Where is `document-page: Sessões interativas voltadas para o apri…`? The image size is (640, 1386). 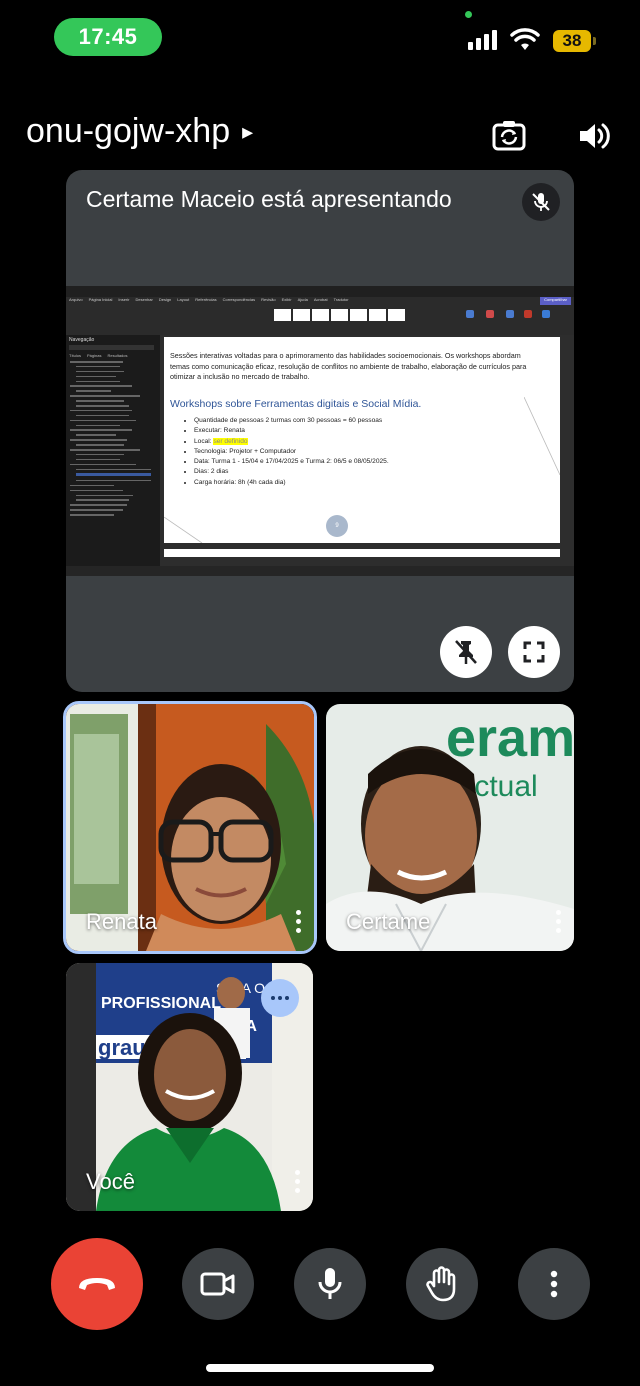
document-page: Sessões interativas voltadas para o apri… is located at coordinates (362, 440).